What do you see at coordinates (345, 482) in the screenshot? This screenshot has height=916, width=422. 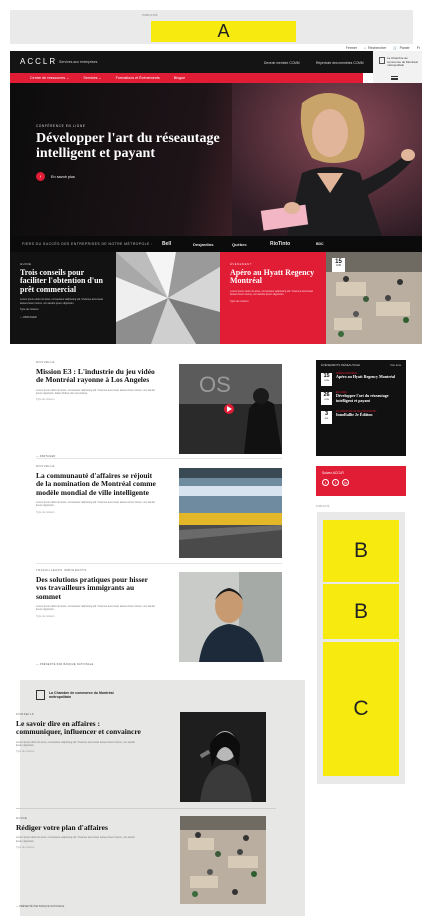 I see `linkedin-icon: in` at bounding box center [345, 482].